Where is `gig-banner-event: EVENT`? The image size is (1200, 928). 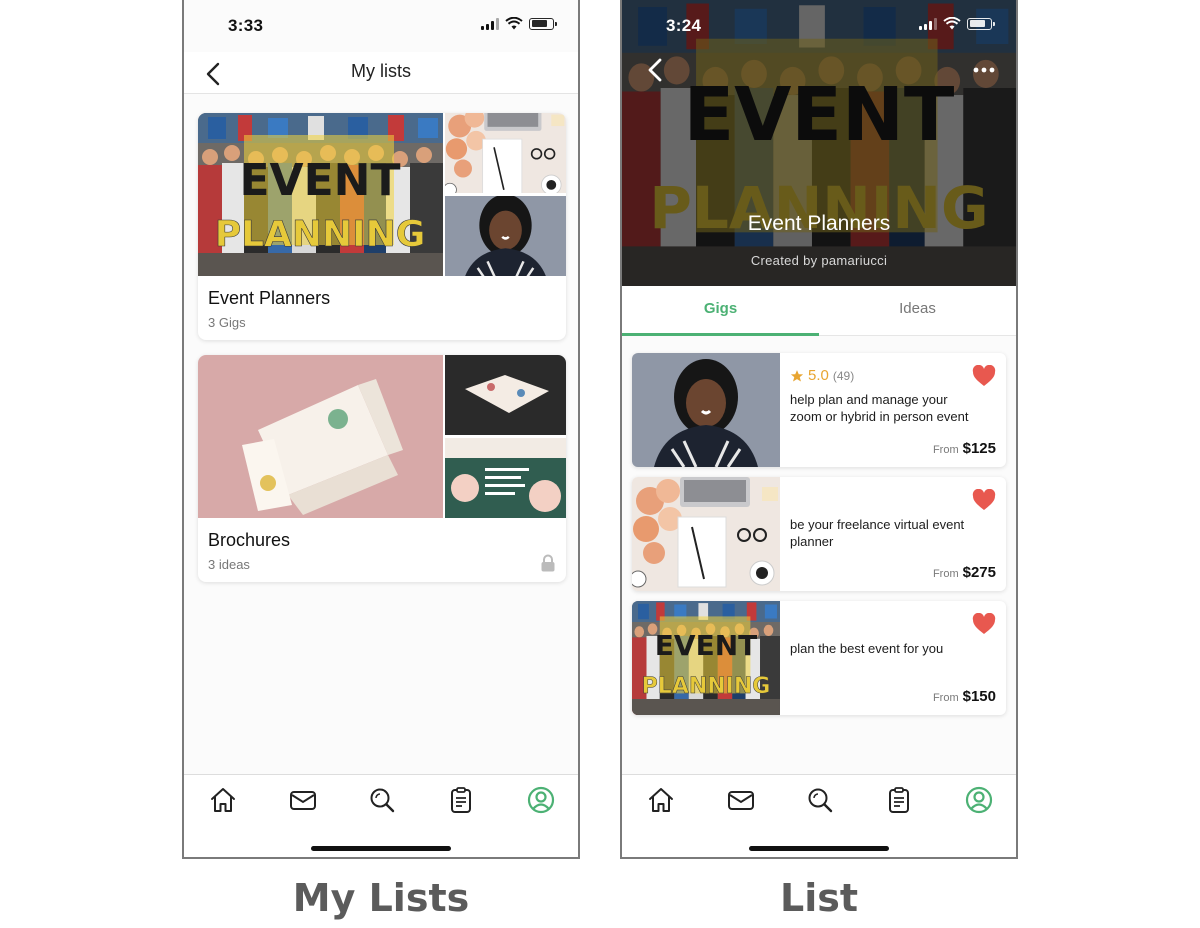
gig-banner-event: EVENT is located at coordinates (706, 645).